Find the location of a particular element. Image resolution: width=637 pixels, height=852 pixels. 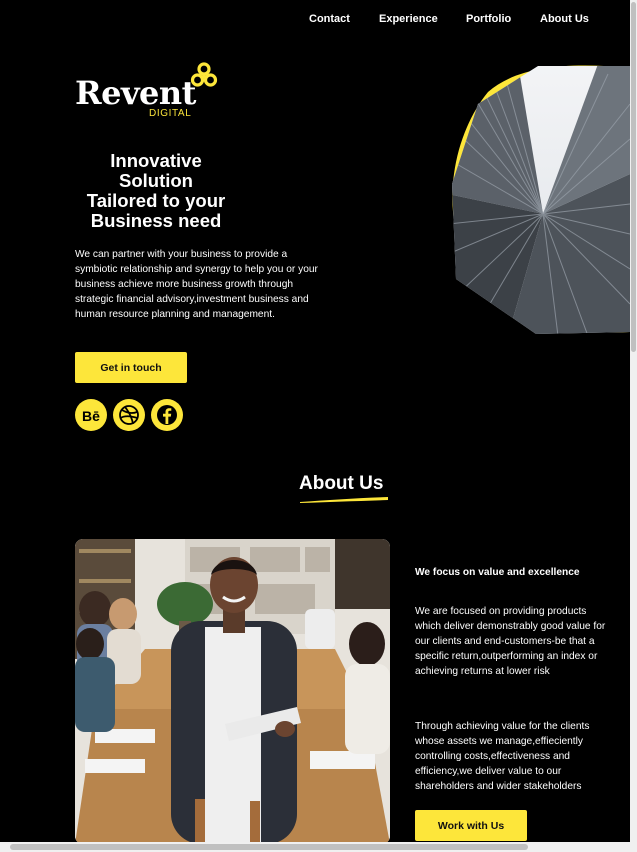

svg-text: Bē is located at coordinates (91, 415).